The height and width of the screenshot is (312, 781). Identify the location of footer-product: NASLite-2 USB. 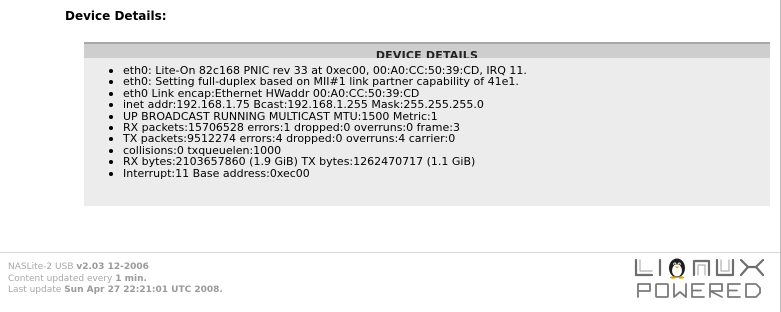
(41, 267).